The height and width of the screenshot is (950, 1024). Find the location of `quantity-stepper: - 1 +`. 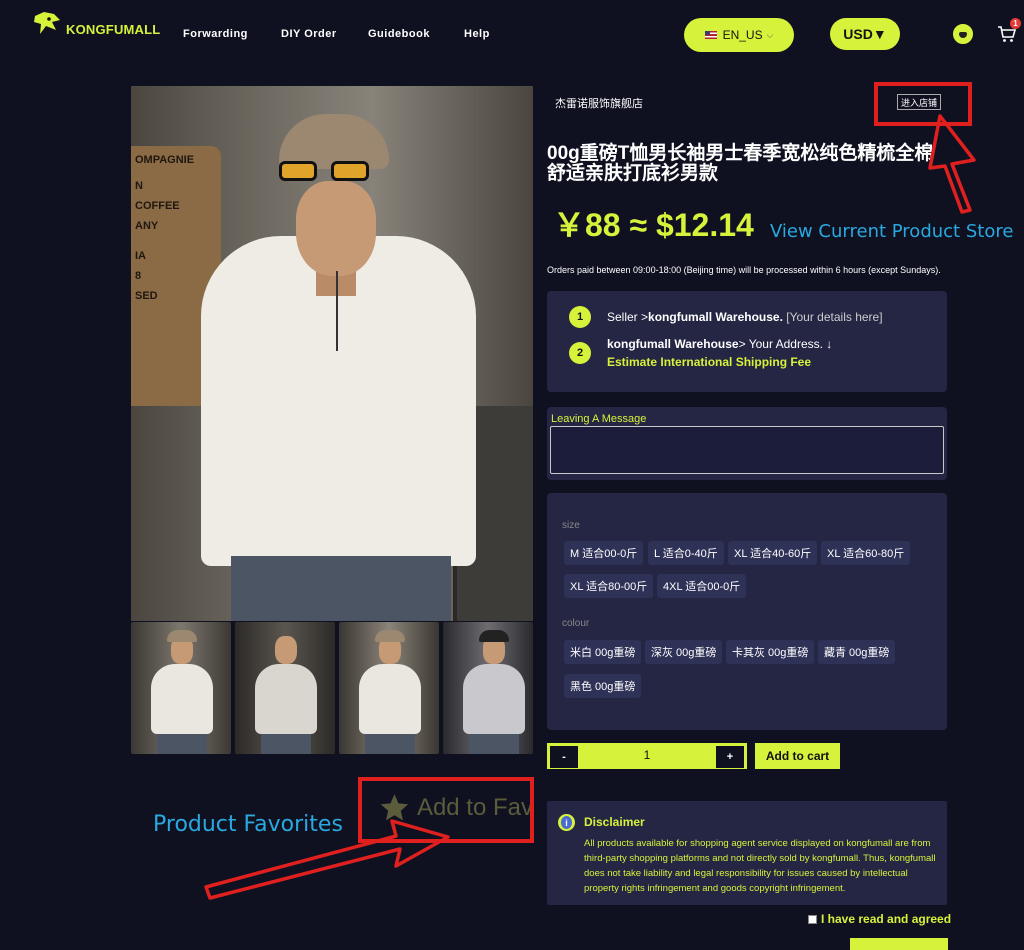

quantity-stepper: - 1 + is located at coordinates (647, 756).